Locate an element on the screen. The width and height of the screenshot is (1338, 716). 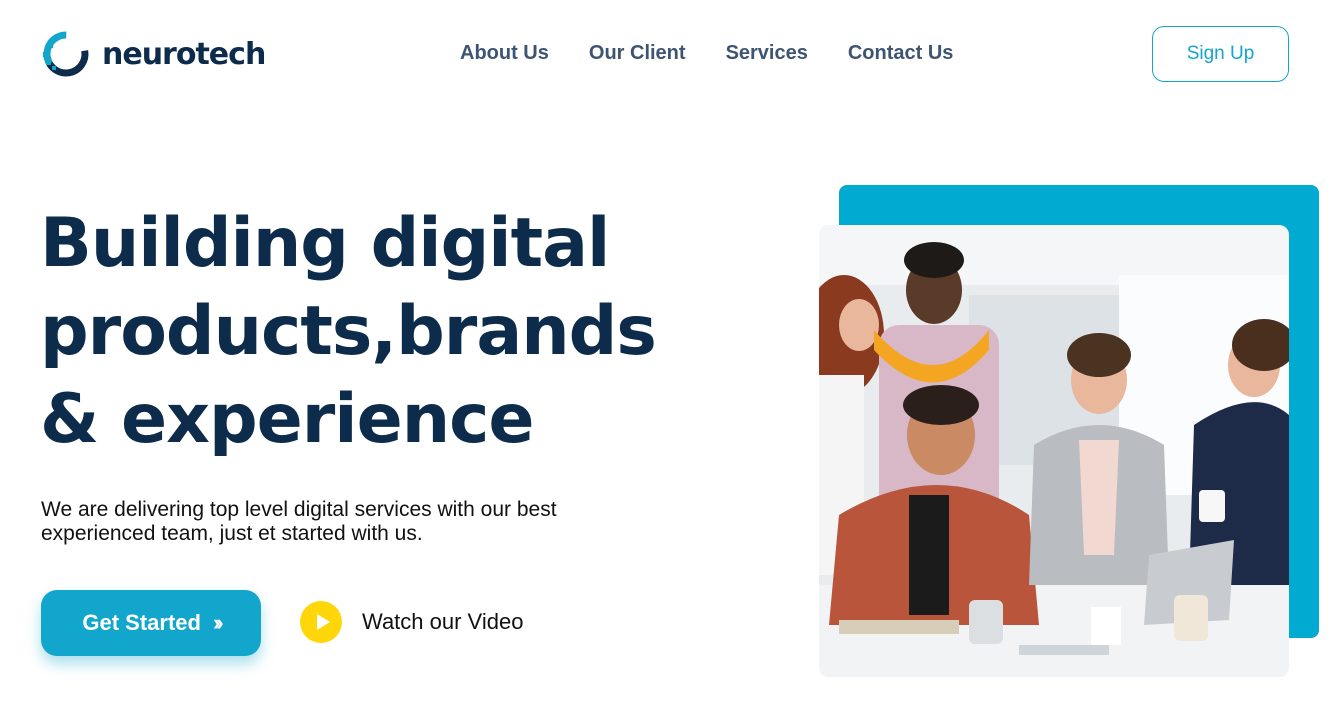
get-started-label: Get Started is located at coordinates (141, 622).